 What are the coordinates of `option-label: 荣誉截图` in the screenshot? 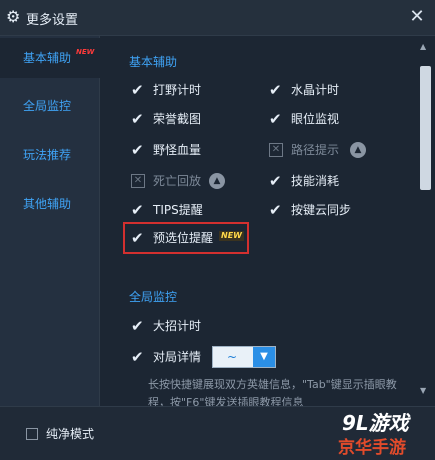 It's located at (177, 119).